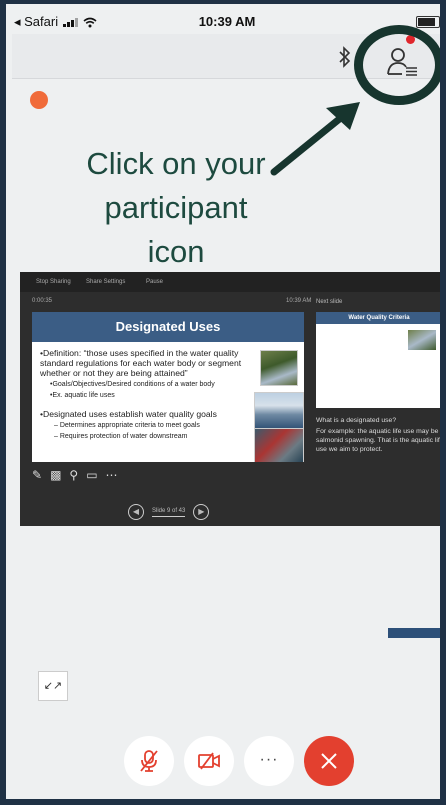 This screenshot has width=446, height=805. I want to click on pen-icon: ✎, so click(37, 475).